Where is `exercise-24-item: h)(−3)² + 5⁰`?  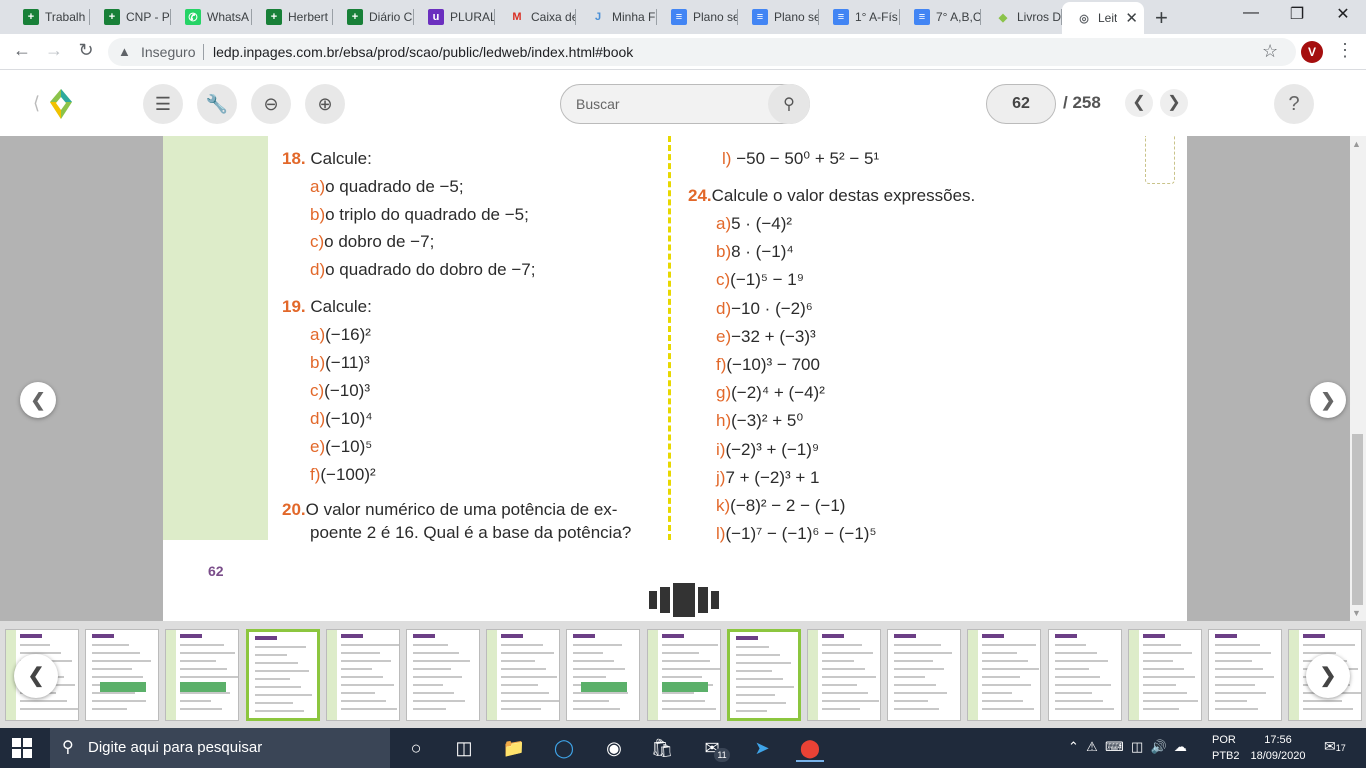
exercise-24-item: h)(−3)² + 5⁰ is located at coordinates (759, 421).